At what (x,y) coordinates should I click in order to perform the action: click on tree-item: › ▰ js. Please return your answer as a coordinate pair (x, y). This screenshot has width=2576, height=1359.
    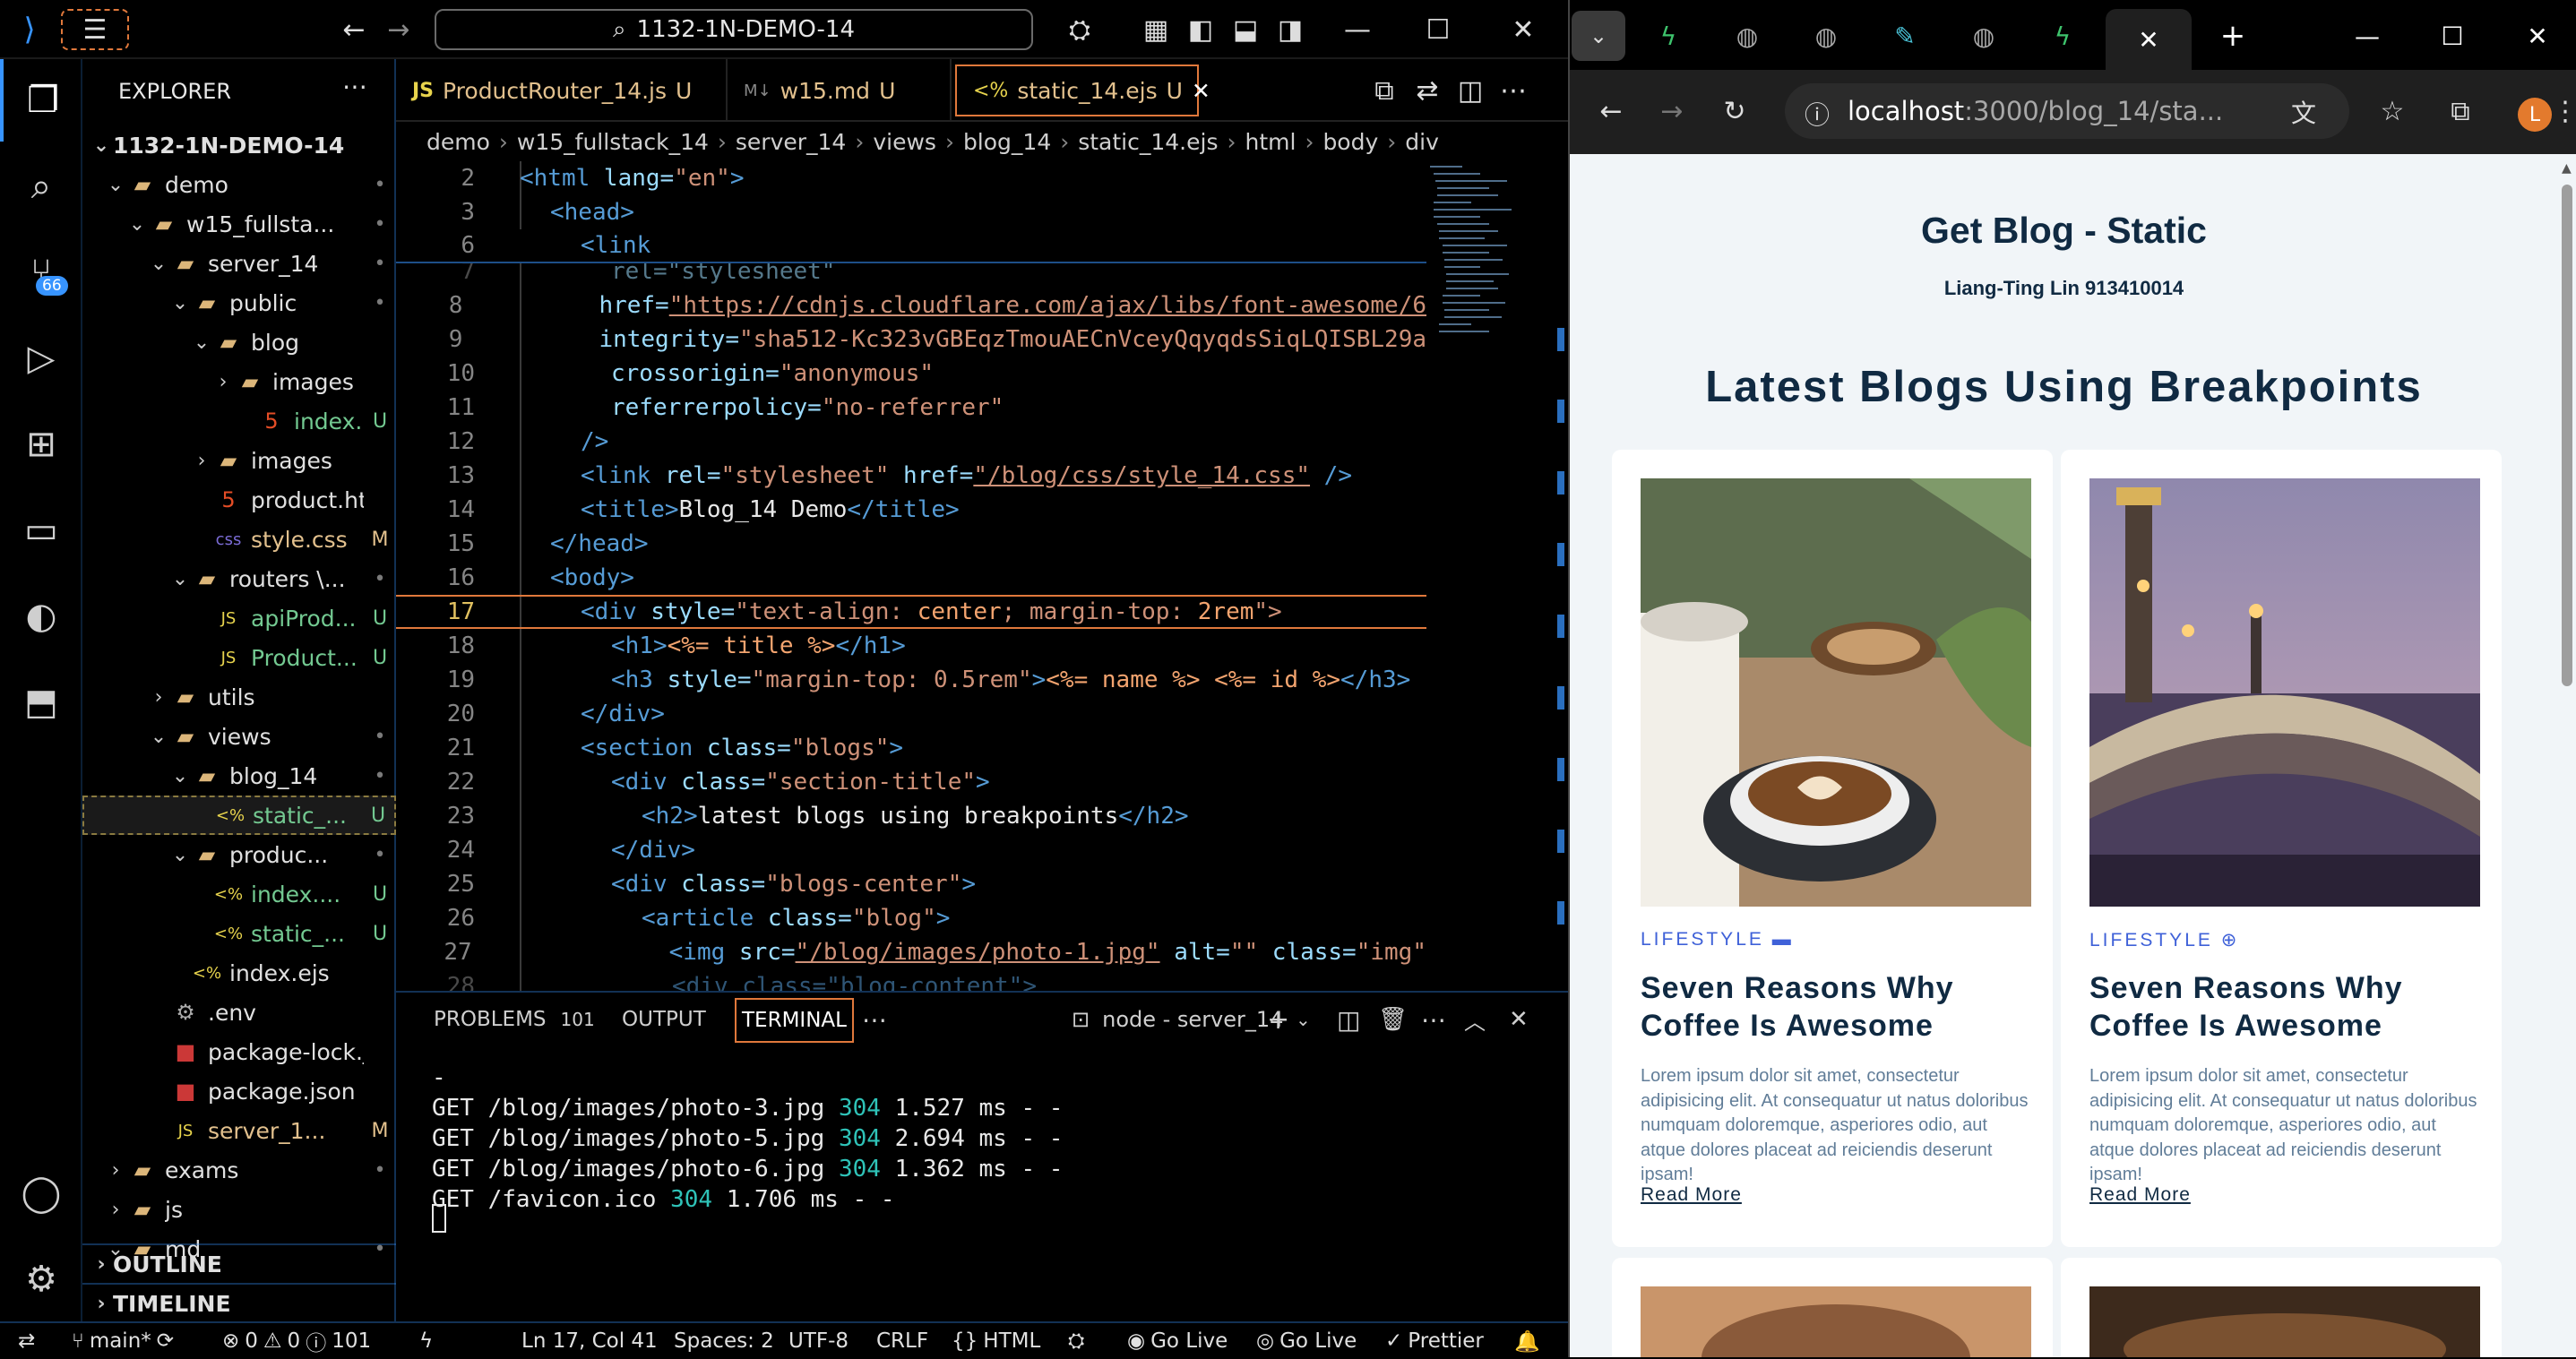
    Looking at the image, I should click on (239, 1209).